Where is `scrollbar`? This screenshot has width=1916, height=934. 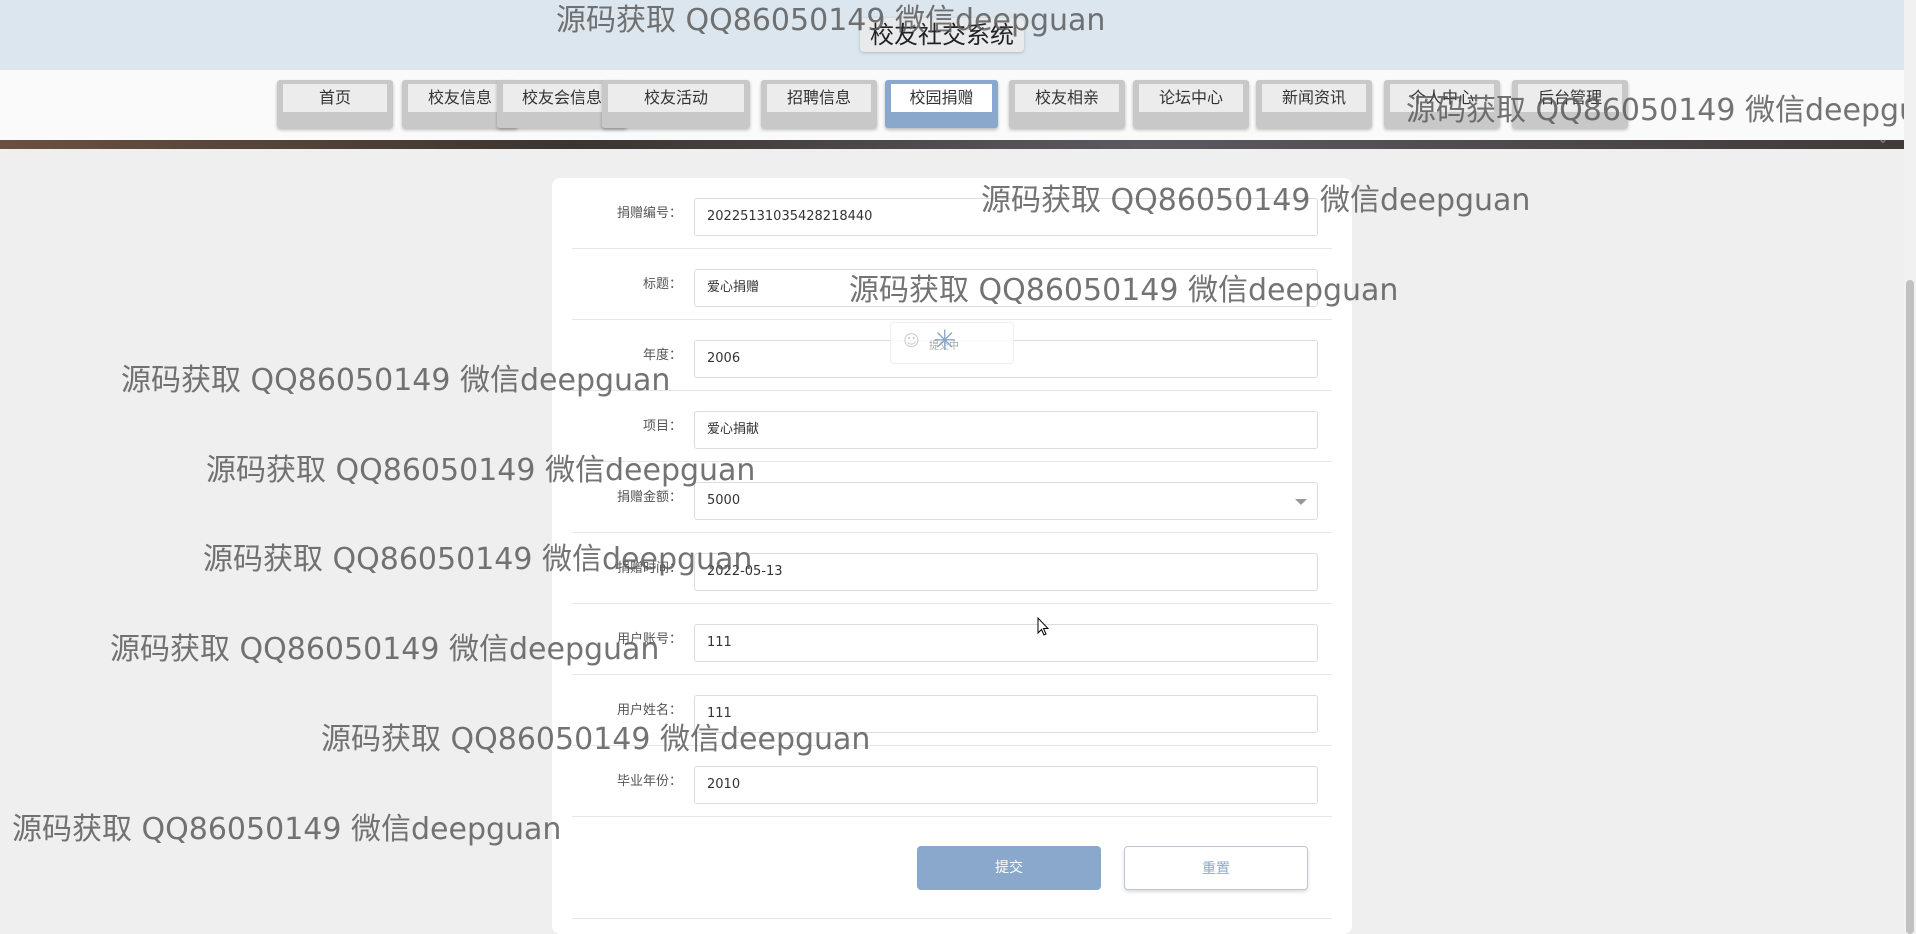
scrollbar is located at coordinates (1910, 467).